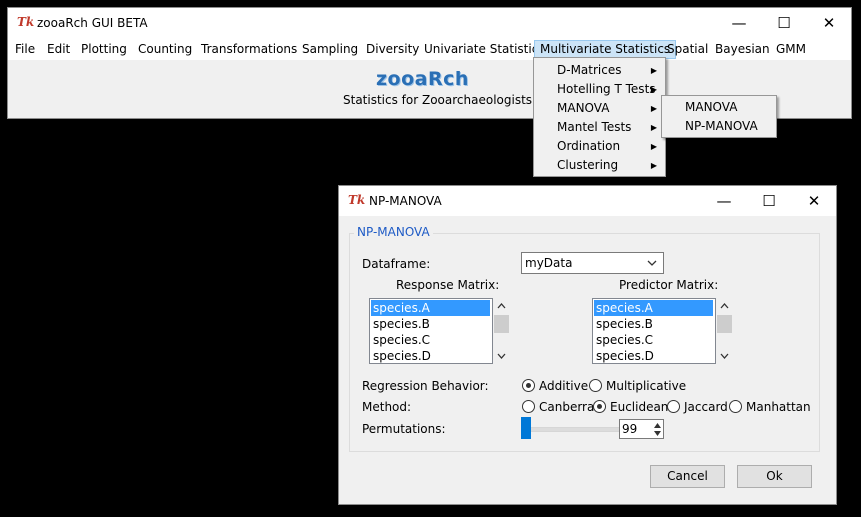 This screenshot has width=861, height=517. What do you see at coordinates (528, 406) in the screenshot?
I see `radio-canberra` at bounding box center [528, 406].